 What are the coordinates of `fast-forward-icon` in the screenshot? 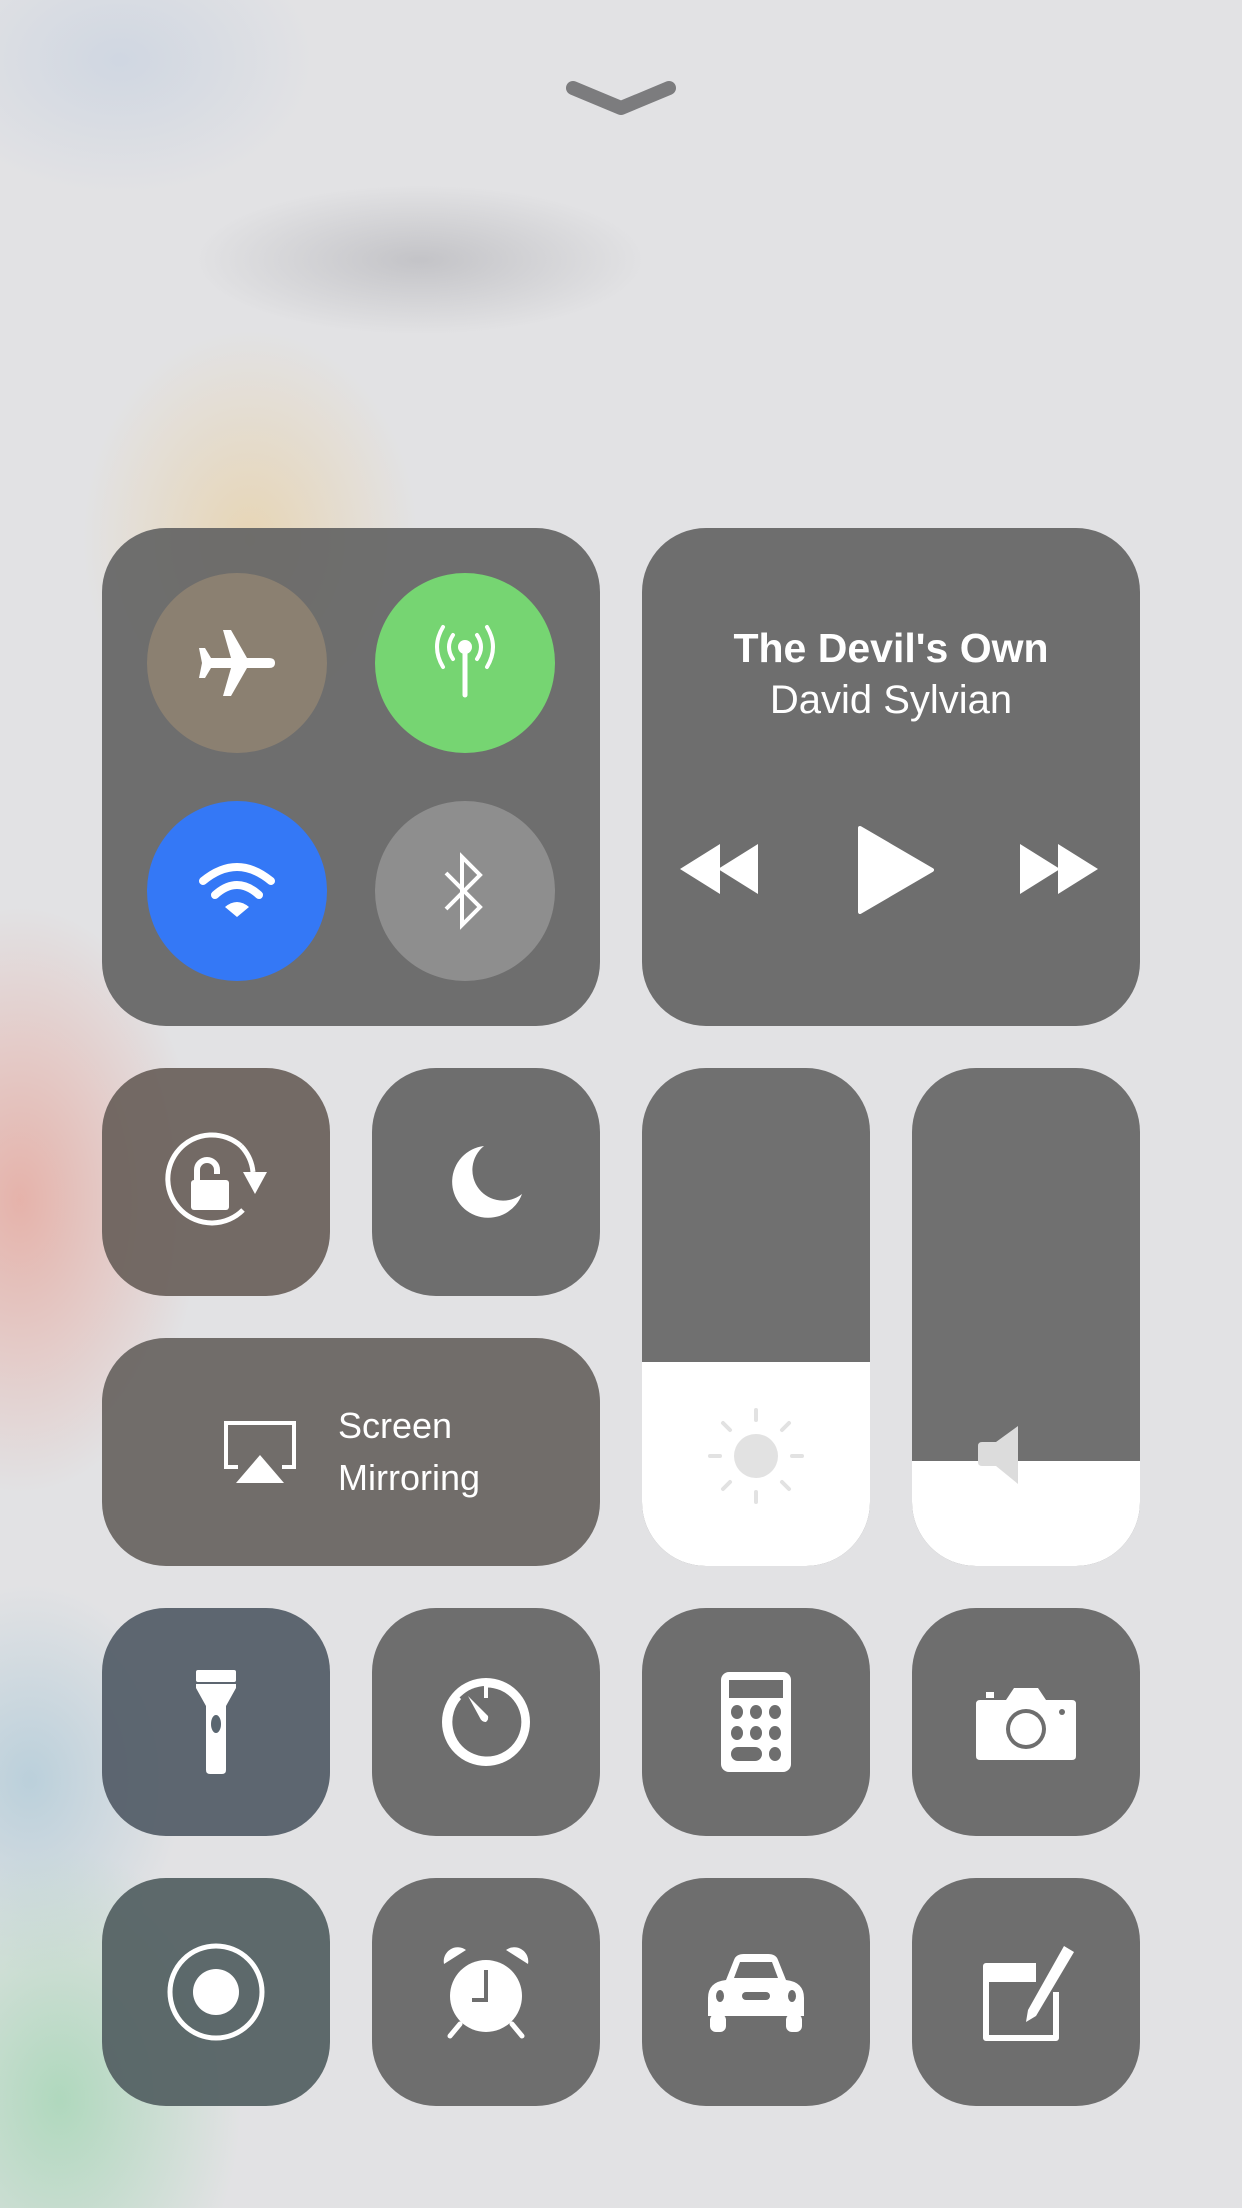 It's located at (1059, 869).